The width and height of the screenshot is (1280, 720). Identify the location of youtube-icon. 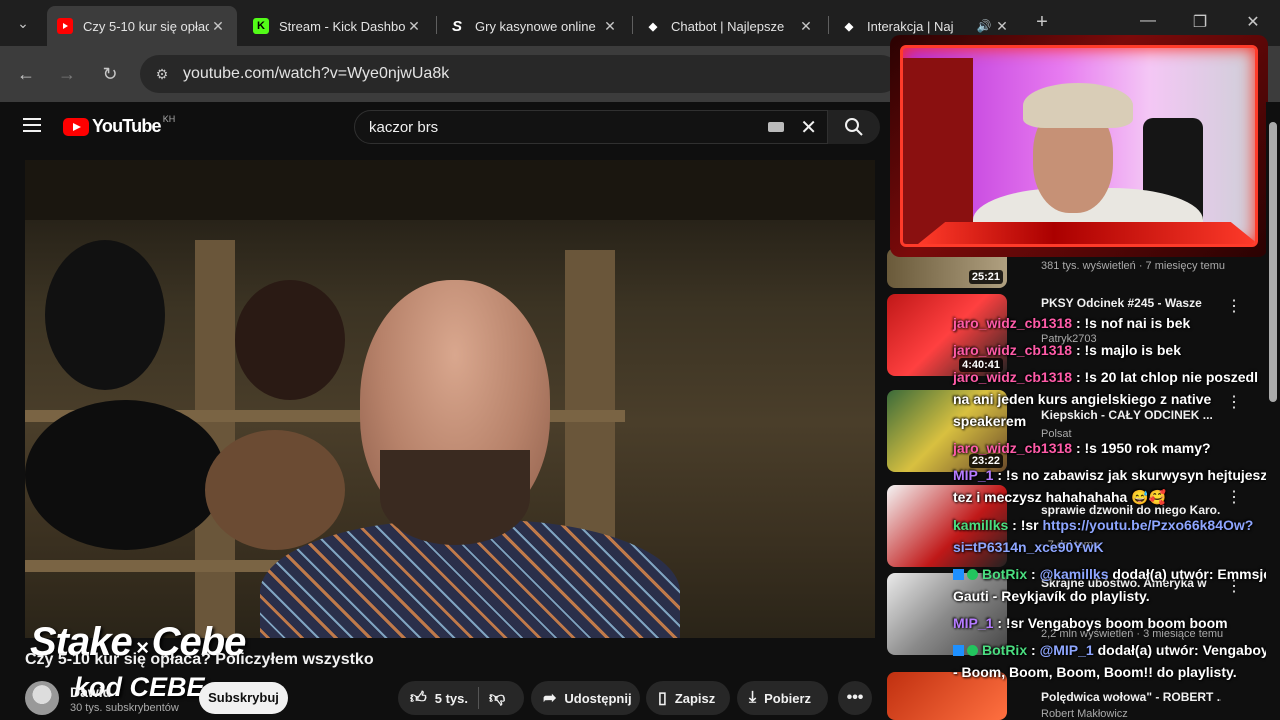
(65, 26).